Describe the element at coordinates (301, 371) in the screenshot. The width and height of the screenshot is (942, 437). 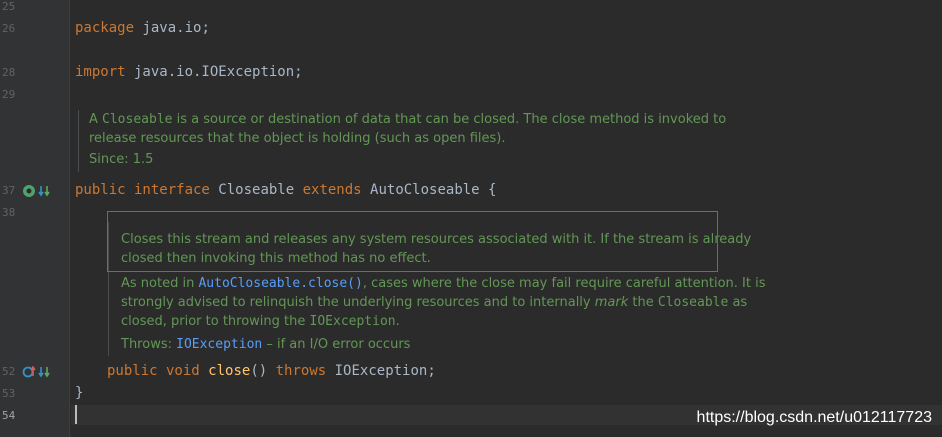
I see `keyword: throws` at that location.